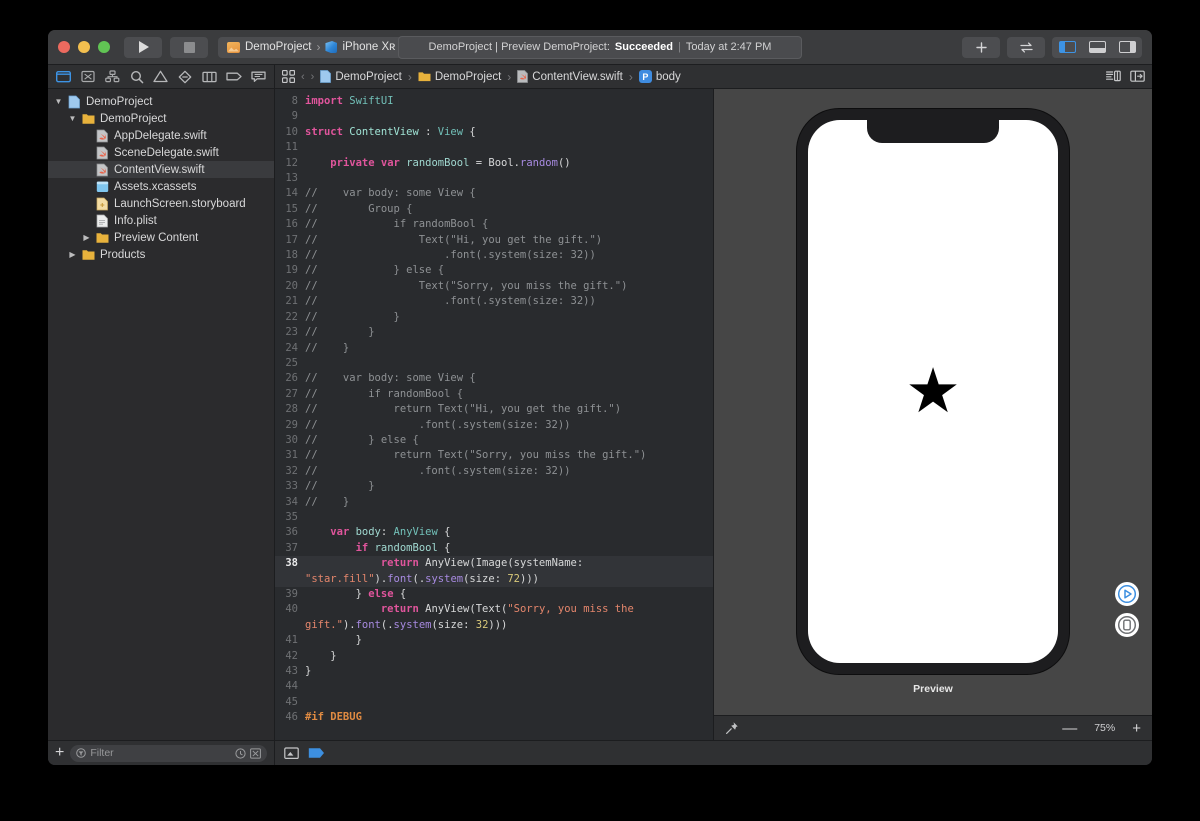 Image resolution: width=1200 pixels, height=821 pixels. I want to click on minimize-button, so click(84, 47).